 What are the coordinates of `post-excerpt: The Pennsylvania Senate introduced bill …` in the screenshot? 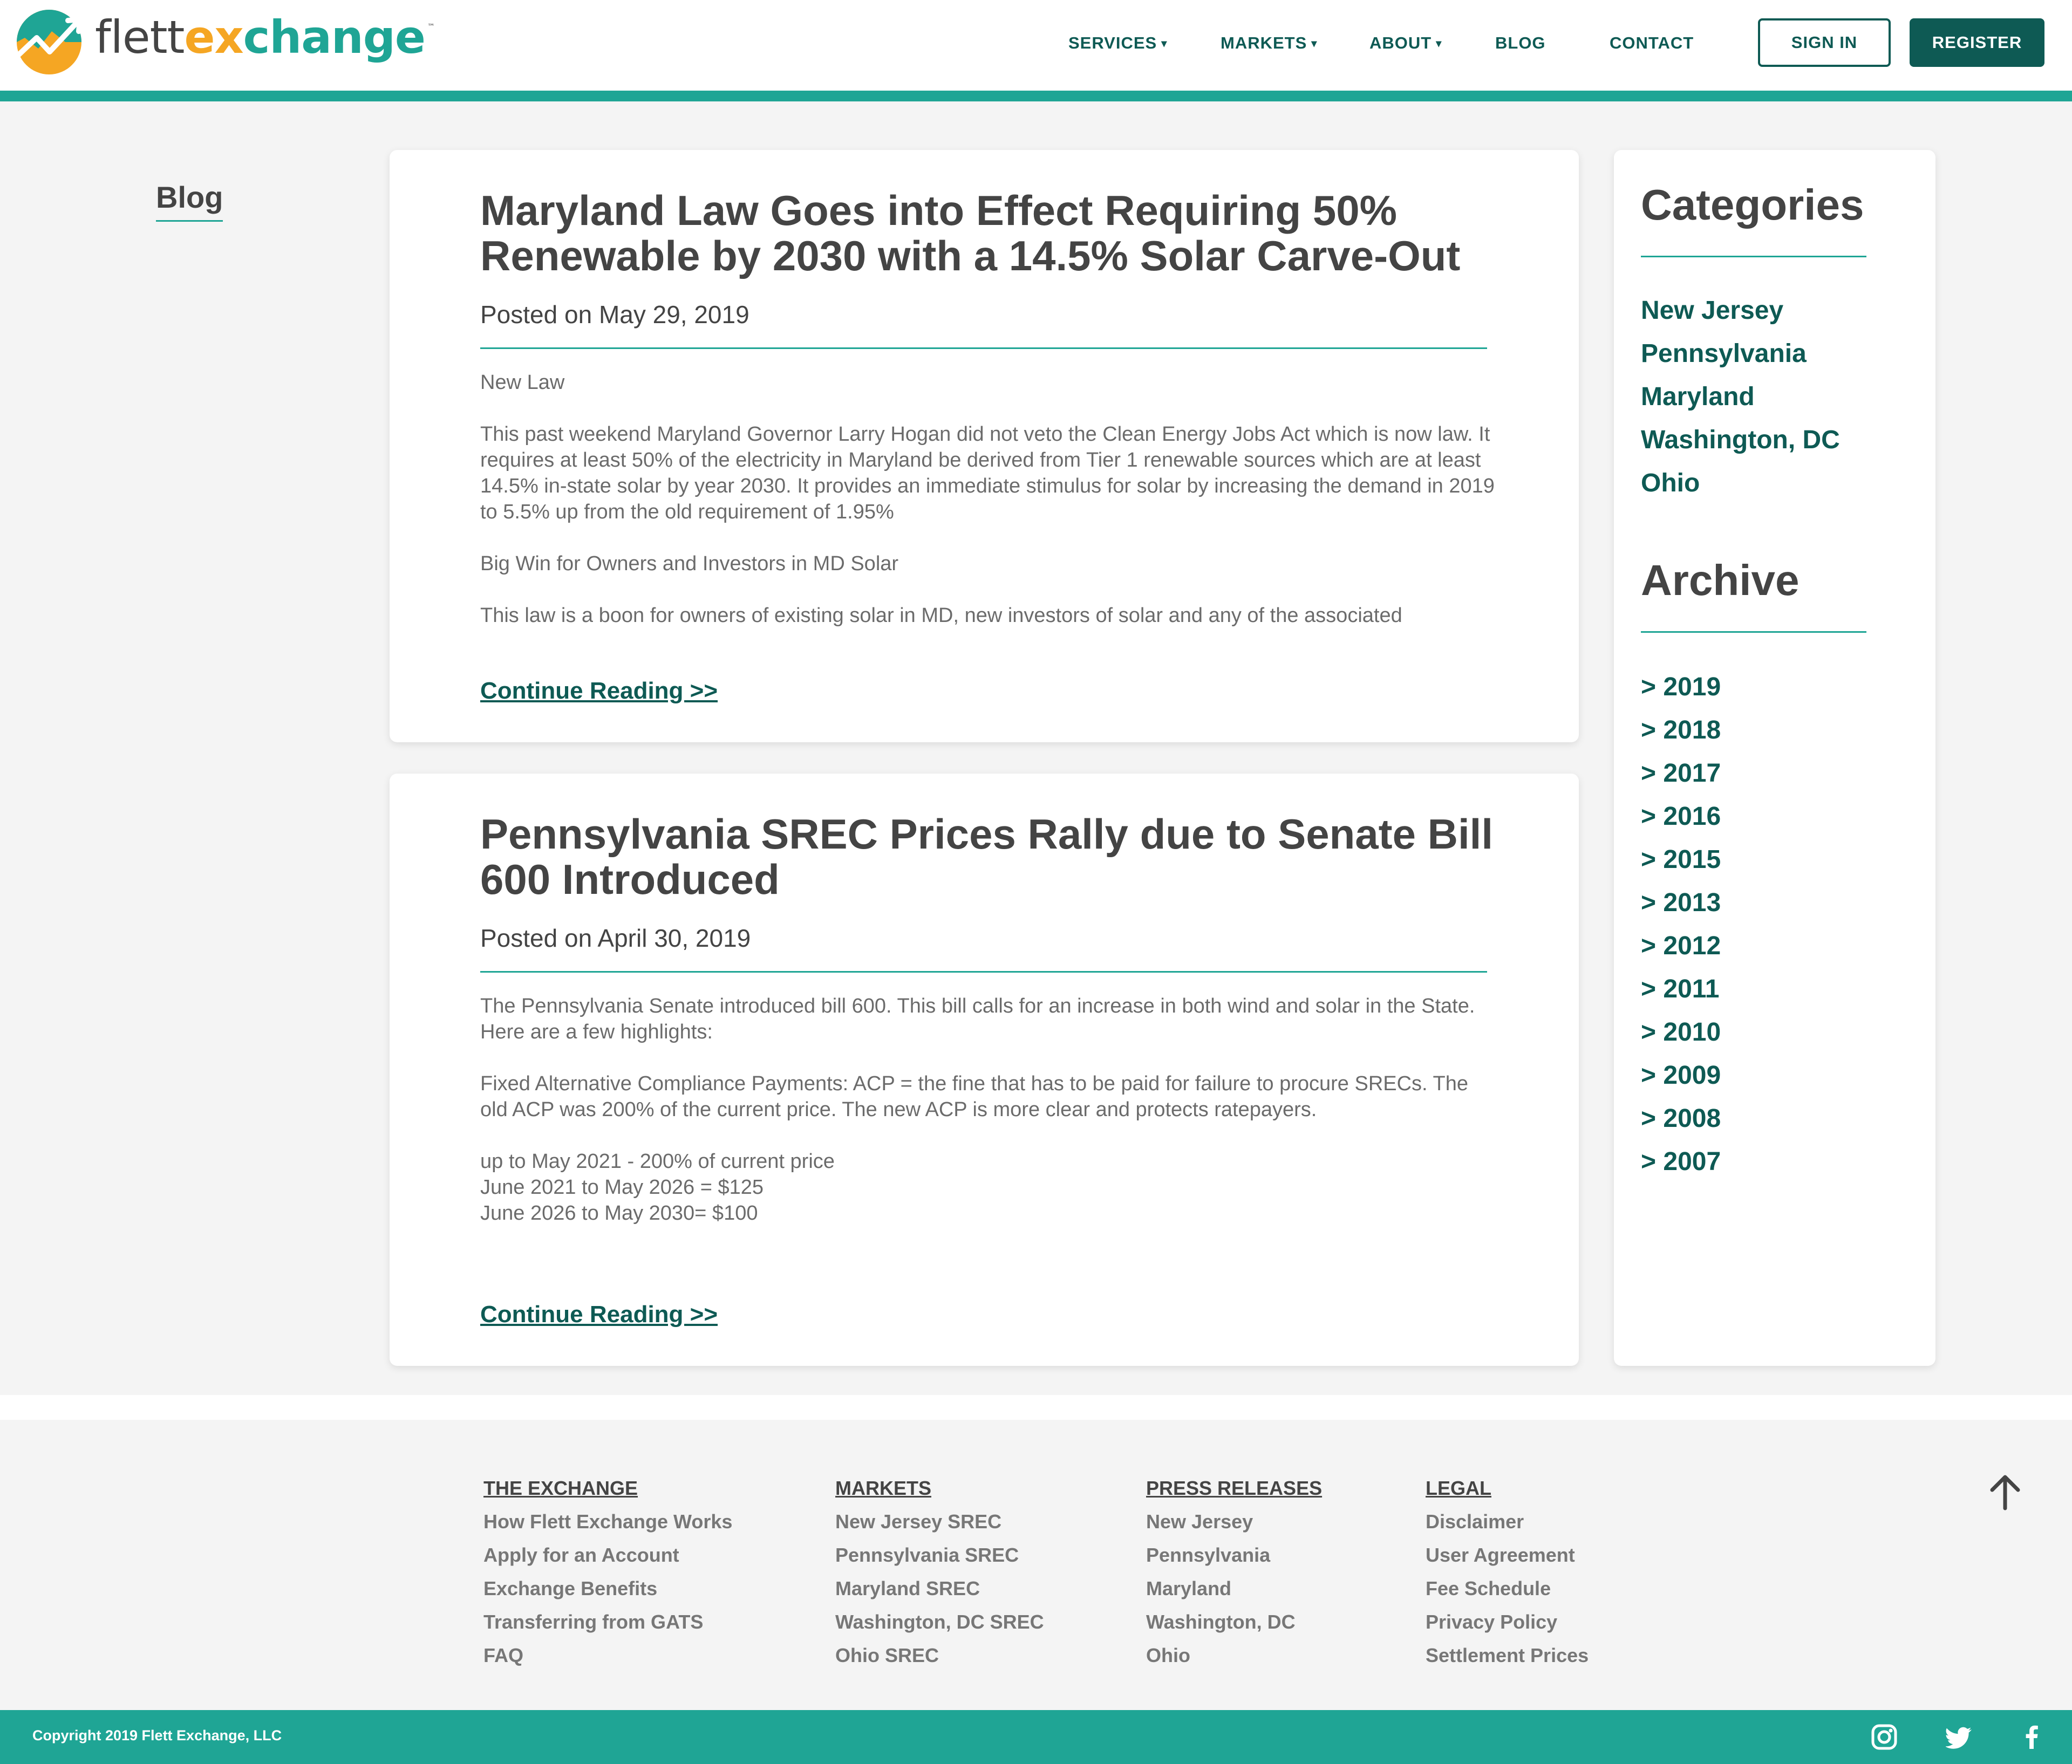 It's located at (989, 1109).